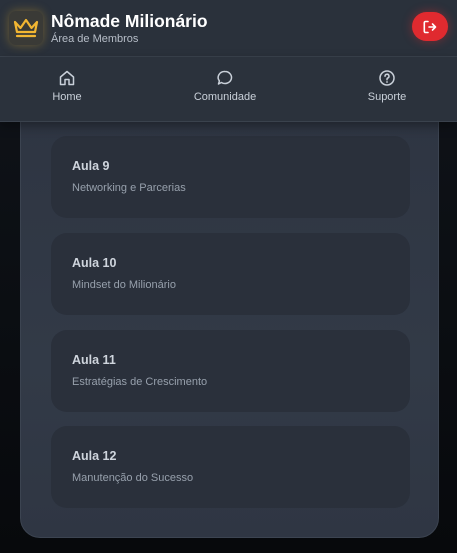 This screenshot has width=457, height=553. Describe the element at coordinates (230, 177) in the screenshot. I see `lesson-card-9: Aula 9 Networking e Parcerias` at that location.